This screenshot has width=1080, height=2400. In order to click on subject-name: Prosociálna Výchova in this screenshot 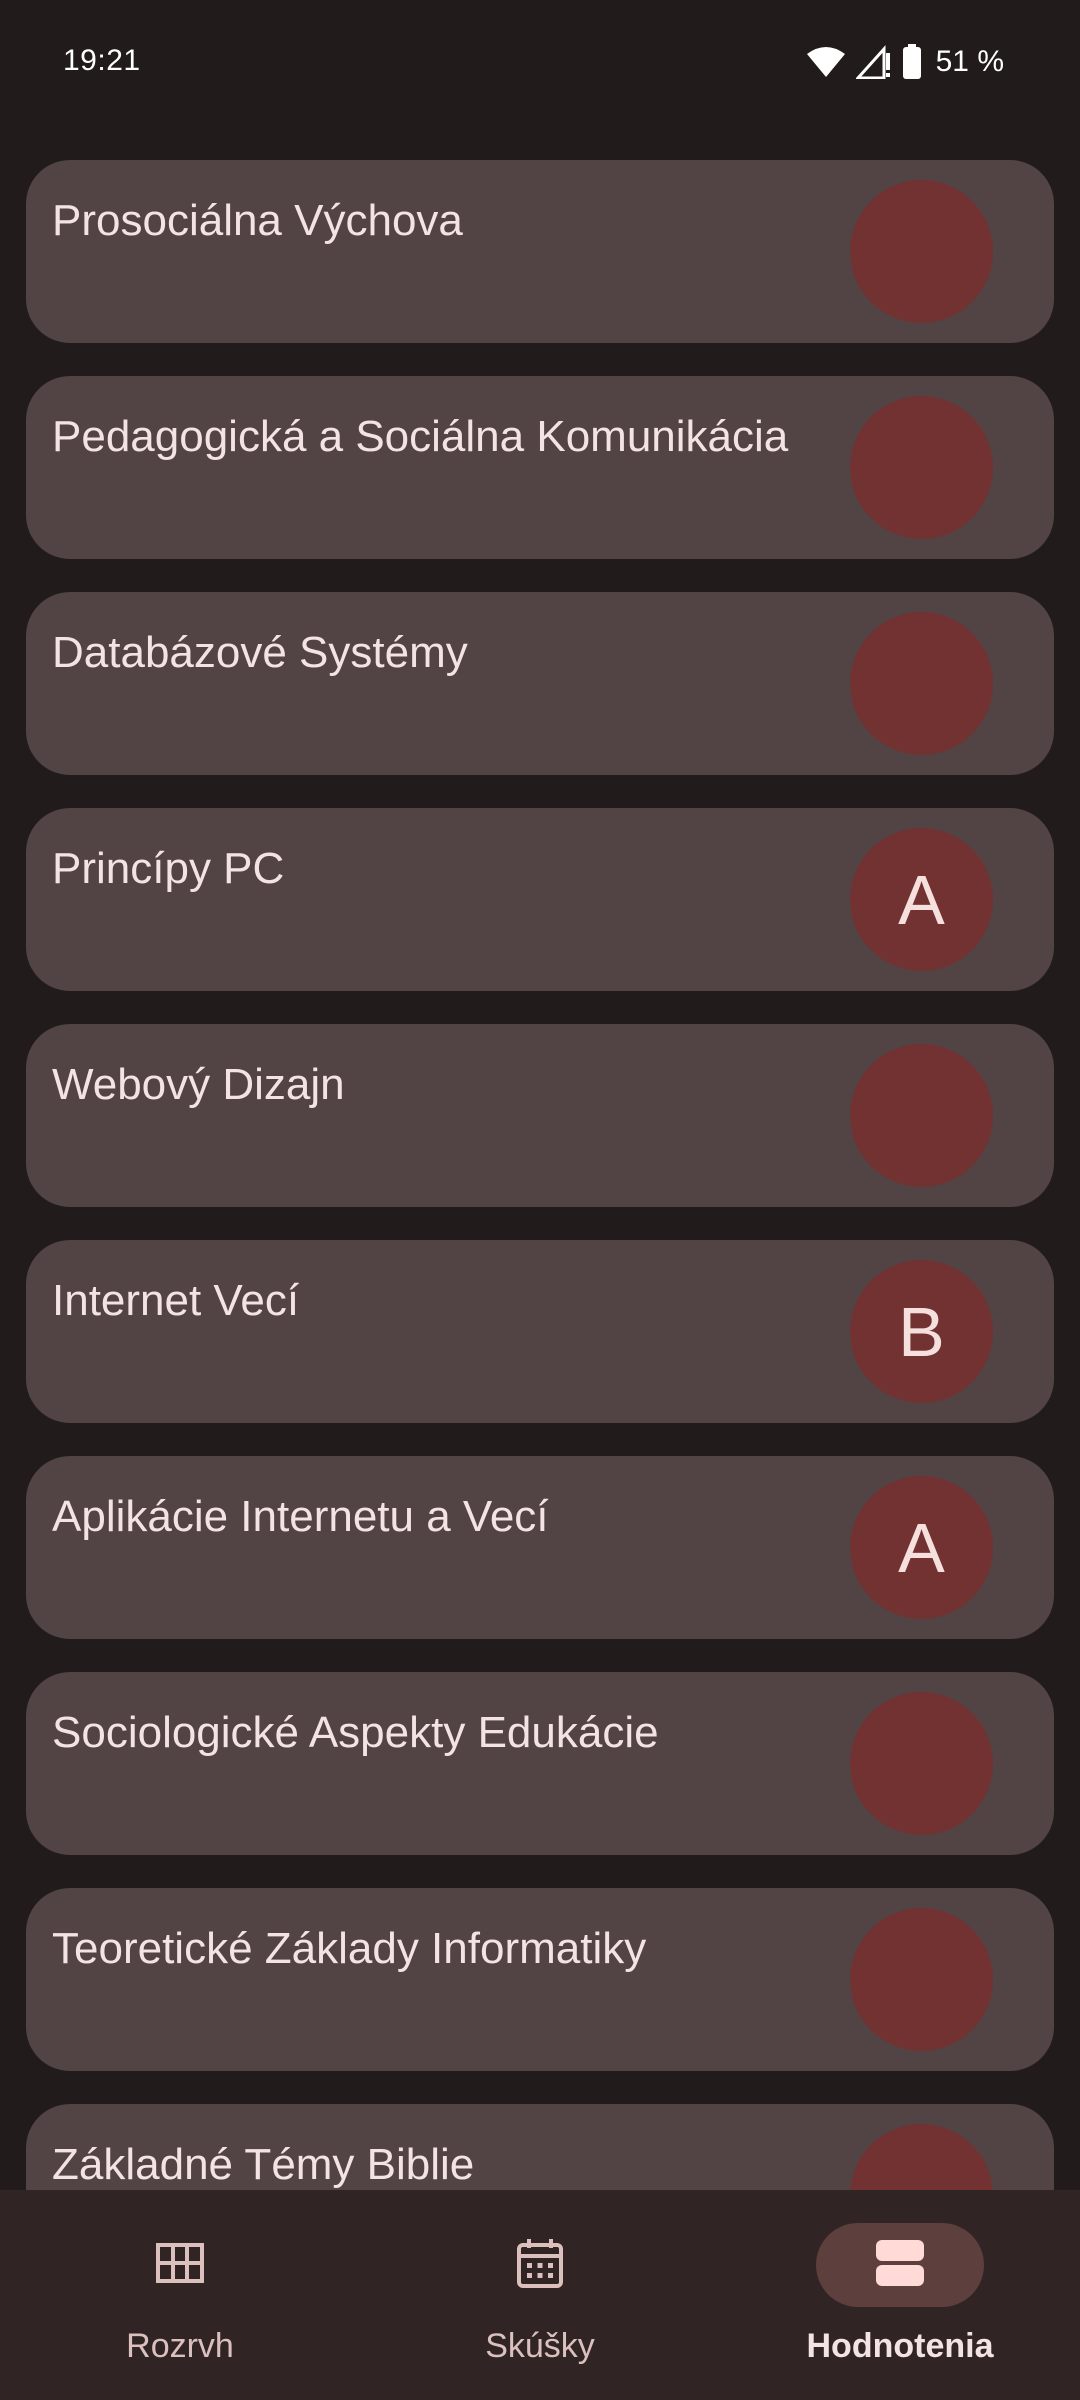, I will do `click(257, 220)`.